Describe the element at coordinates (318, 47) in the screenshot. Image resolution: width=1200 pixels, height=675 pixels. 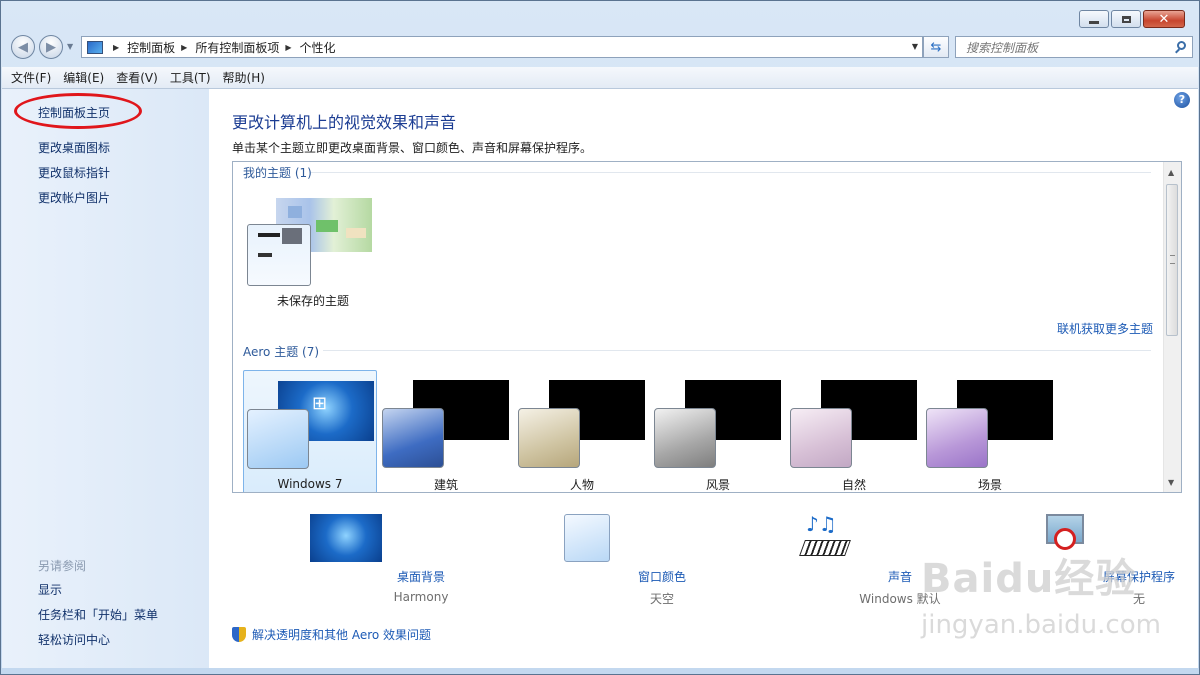
I see `breadcrumb-personalization: 个性化` at that location.